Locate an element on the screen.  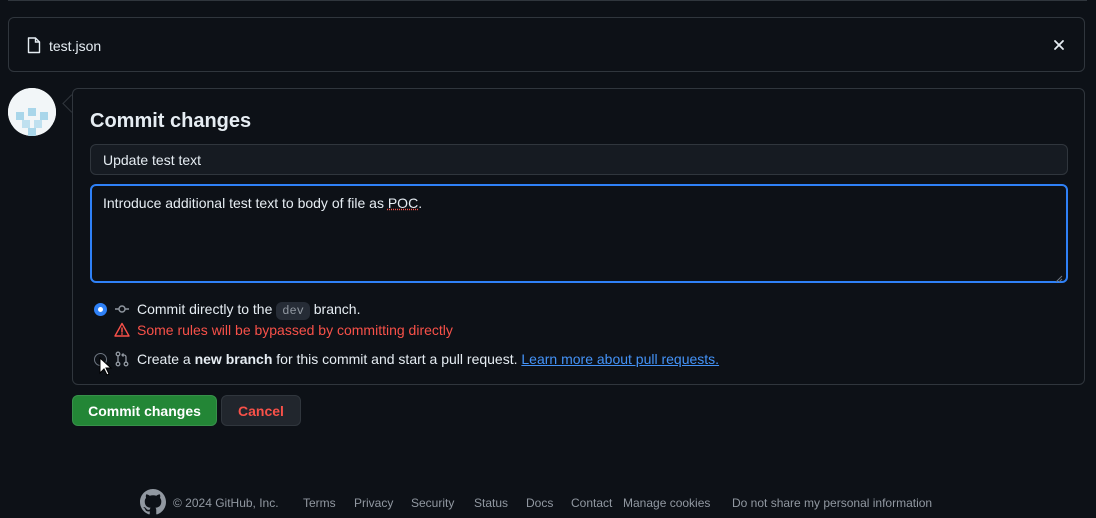
footer-link-security: Security is located at coordinates (432, 503).